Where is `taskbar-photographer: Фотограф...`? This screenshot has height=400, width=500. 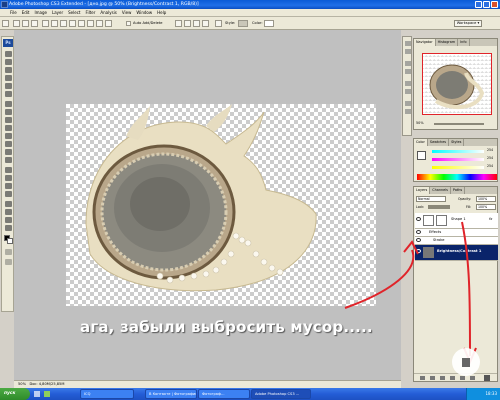
taskbar-photographer: Фотограф... is located at coordinates (224, 394).